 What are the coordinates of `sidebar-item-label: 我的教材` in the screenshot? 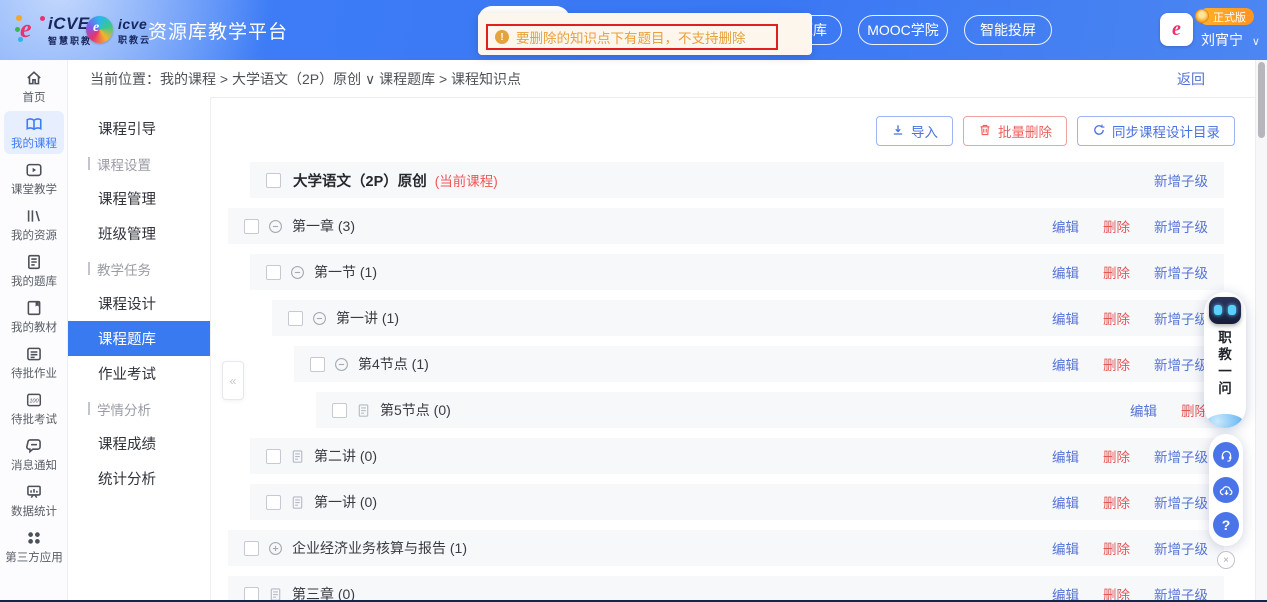 It's located at (34, 328).